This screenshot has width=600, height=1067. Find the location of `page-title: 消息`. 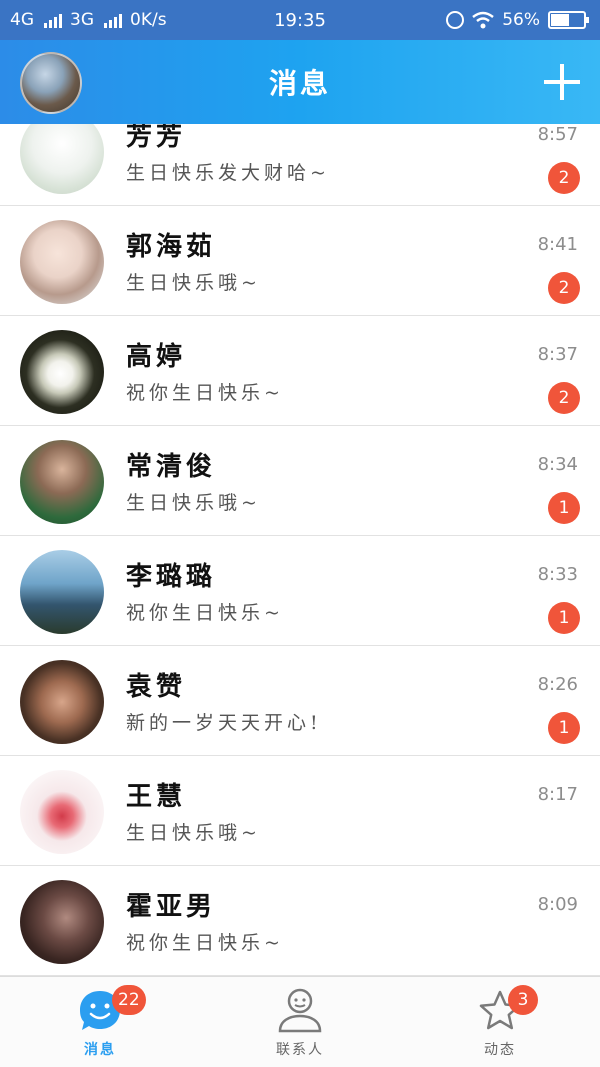

page-title: 消息 is located at coordinates (299, 83).